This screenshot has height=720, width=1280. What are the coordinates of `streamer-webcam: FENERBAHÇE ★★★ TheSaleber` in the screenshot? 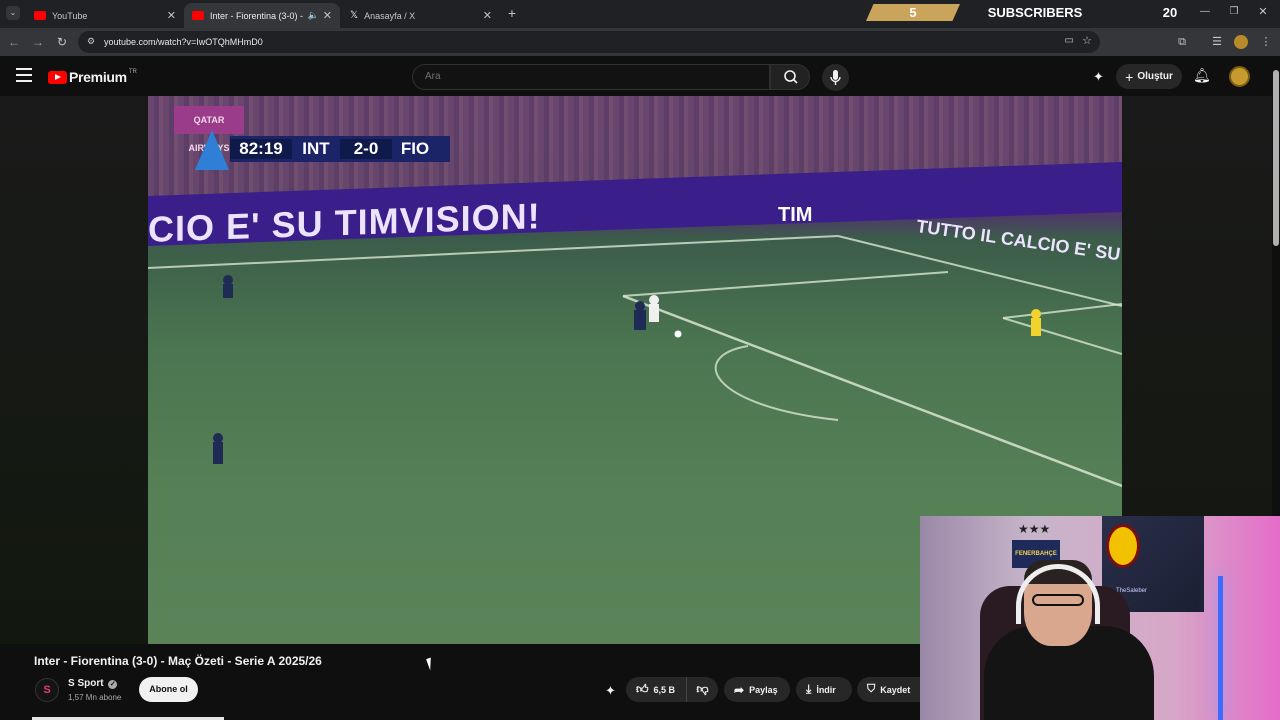 It's located at (1100, 618).